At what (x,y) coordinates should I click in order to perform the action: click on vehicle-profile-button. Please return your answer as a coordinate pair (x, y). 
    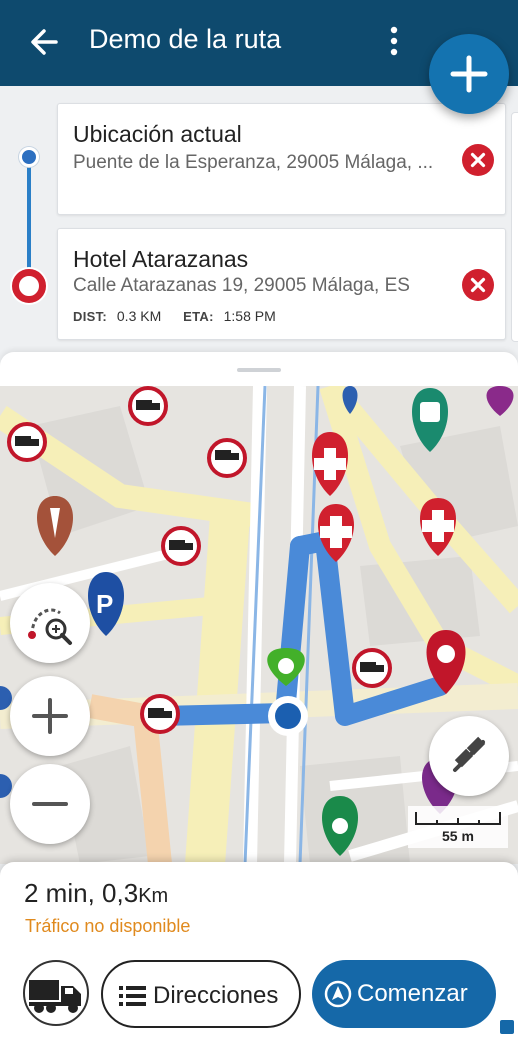
    Looking at the image, I should click on (56, 993).